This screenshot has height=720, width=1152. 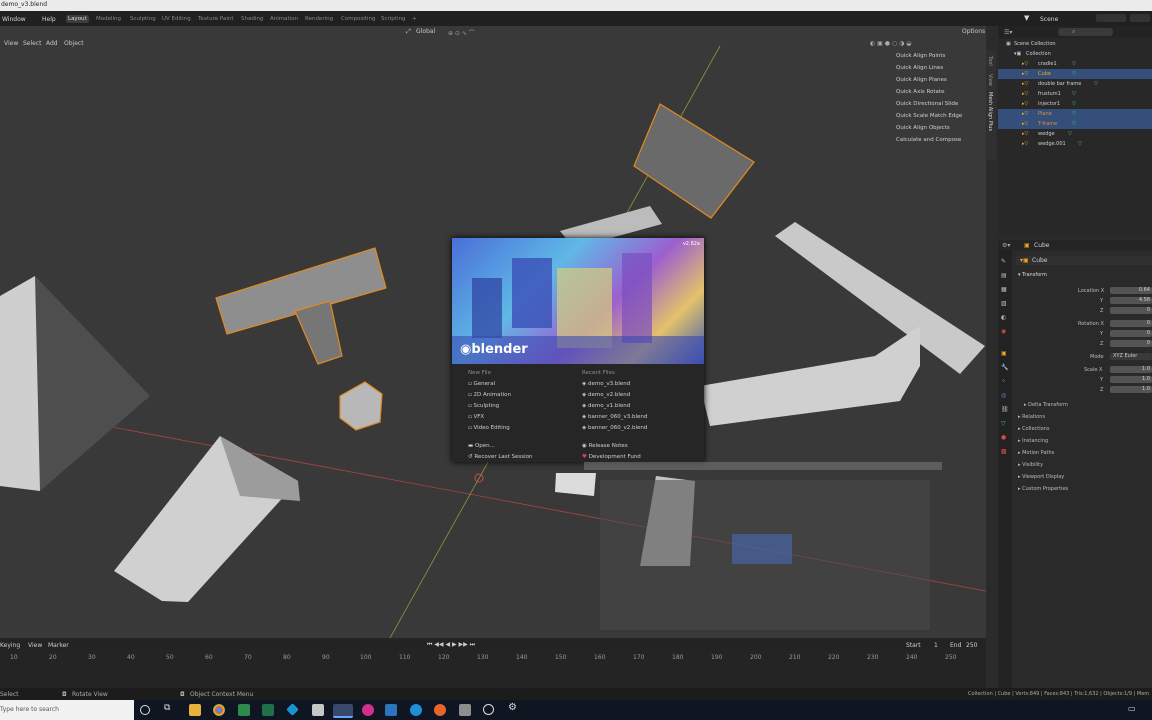 What do you see at coordinates (1131, 310) in the screenshot?
I see `location-z-field: 0` at bounding box center [1131, 310].